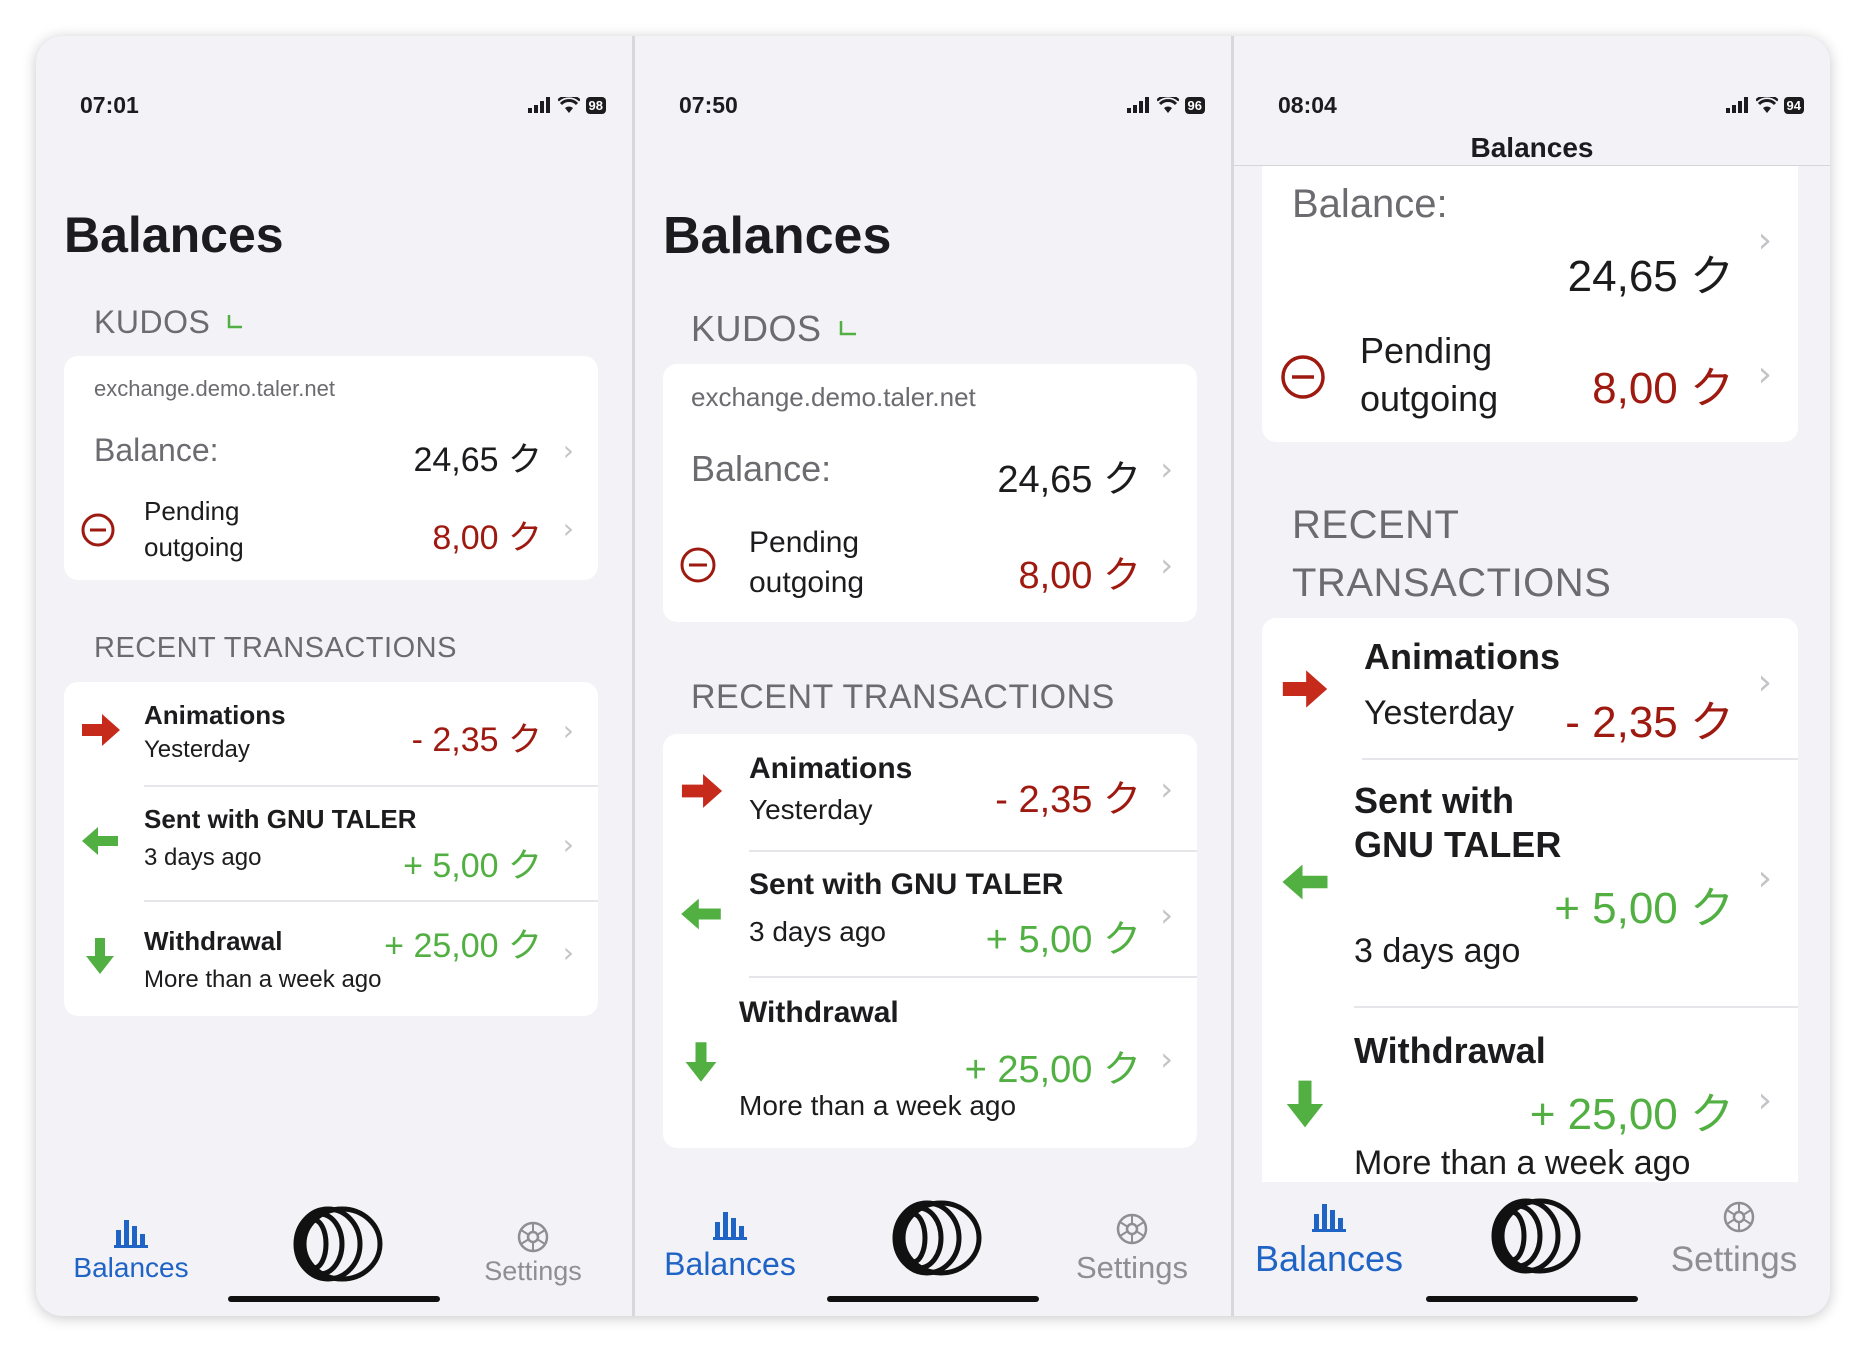  I want to click on balance-value: 24,65 ク, so click(477, 460).